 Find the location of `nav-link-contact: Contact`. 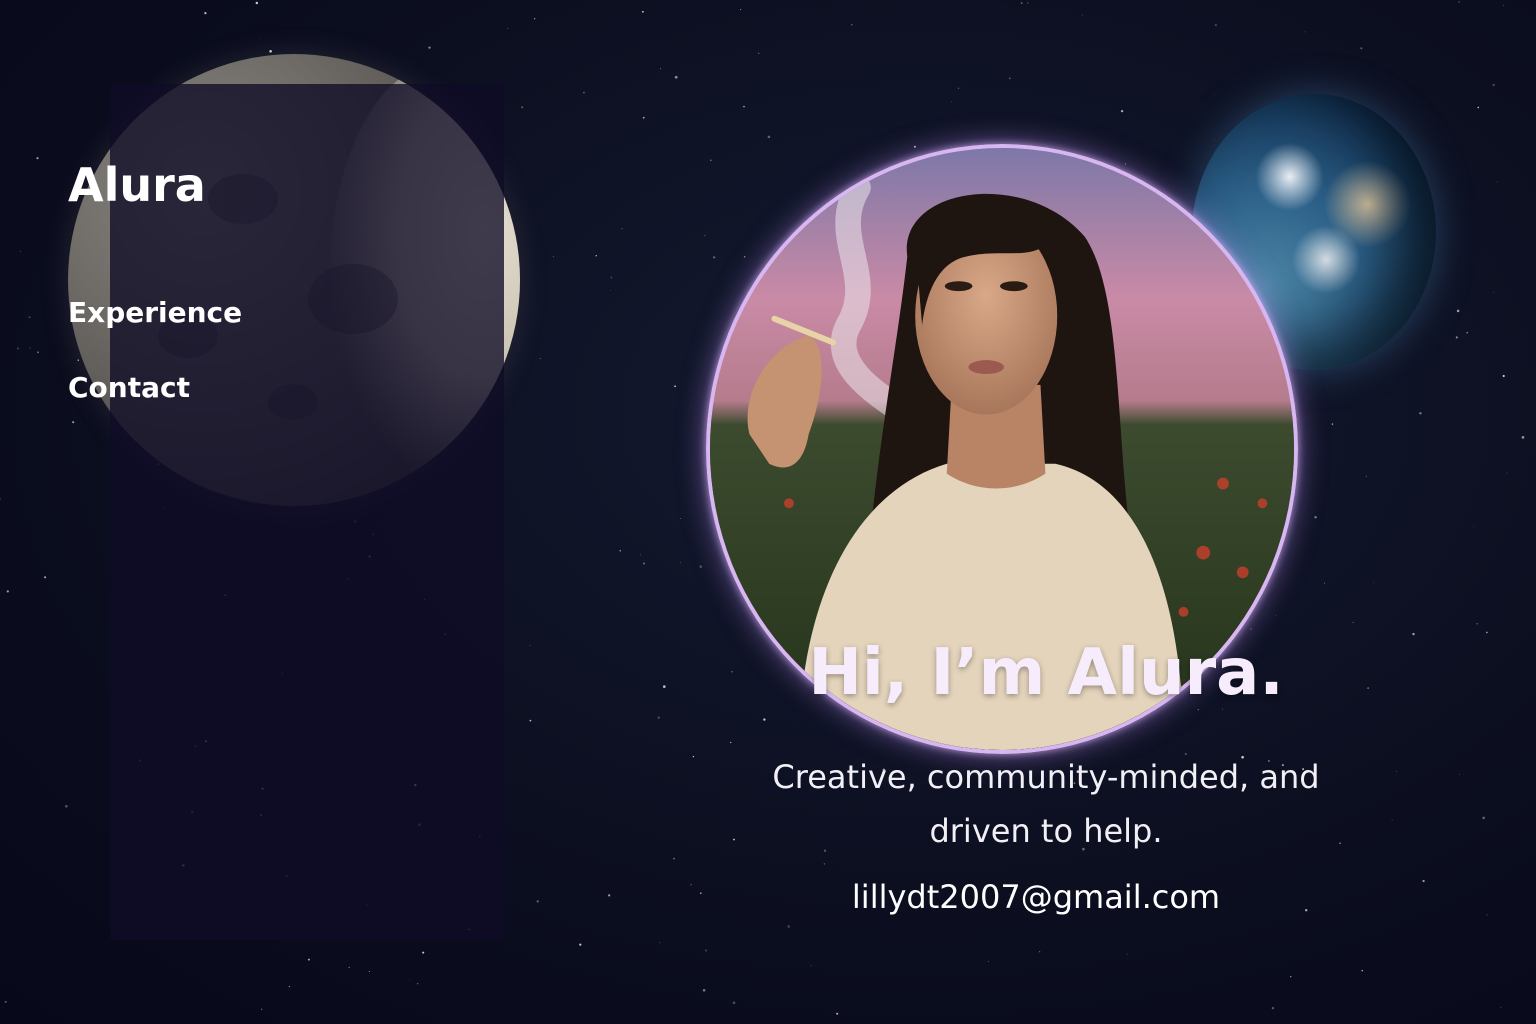

nav-link-contact: Contact is located at coordinates (129, 387).